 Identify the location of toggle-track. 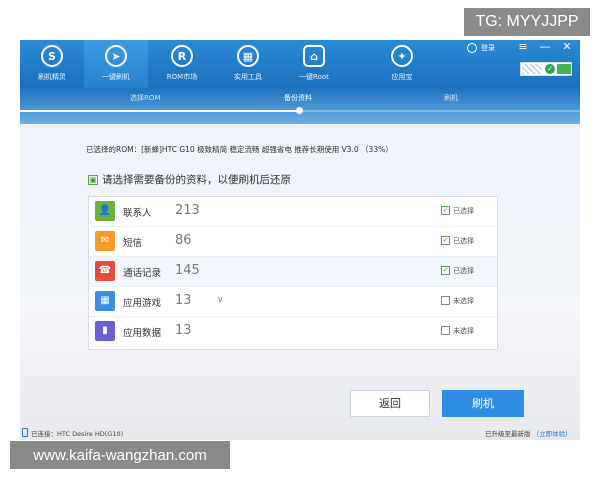
(532, 69).